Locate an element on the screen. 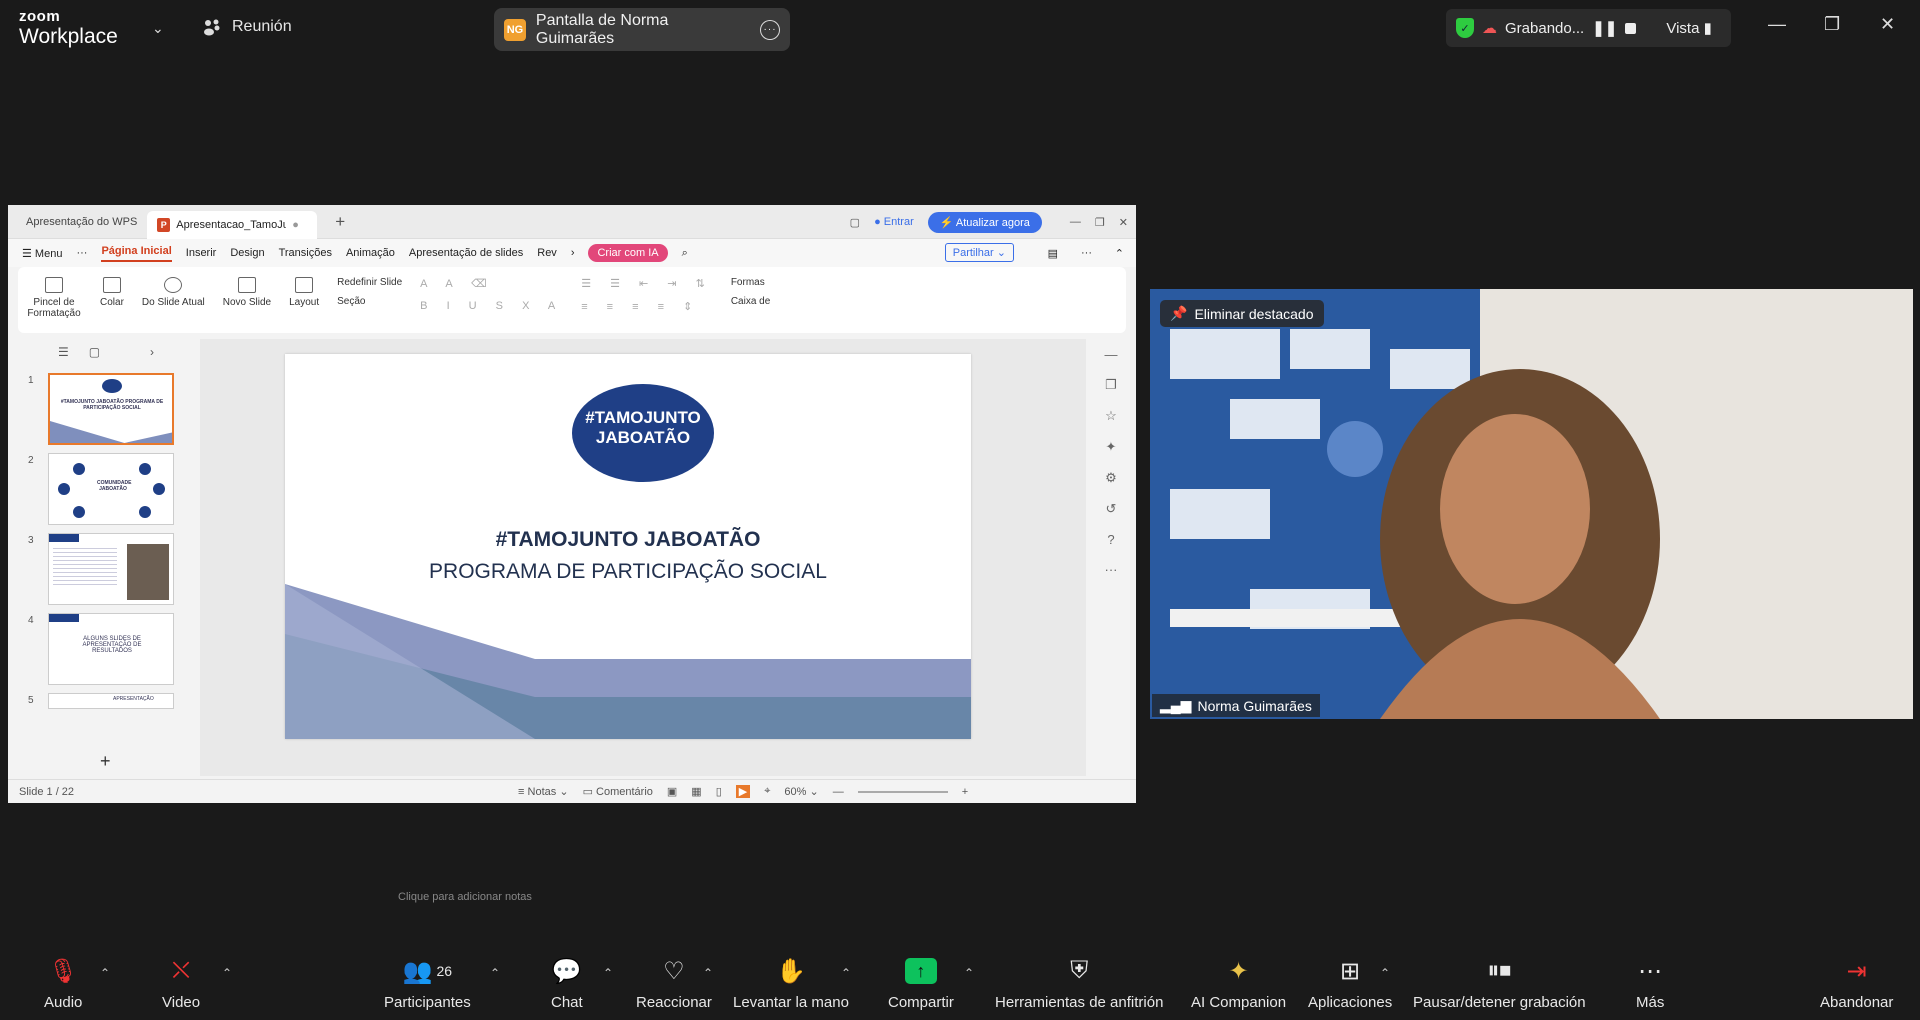  upgrade-button: ⚡ Atualizar agora is located at coordinates (984, 222).